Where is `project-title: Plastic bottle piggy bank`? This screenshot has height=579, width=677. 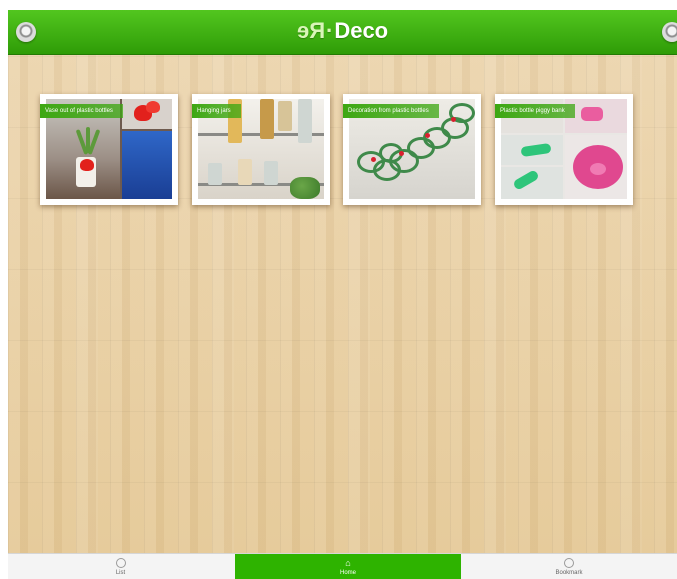 project-title: Plastic bottle piggy bank is located at coordinates (535, 111).